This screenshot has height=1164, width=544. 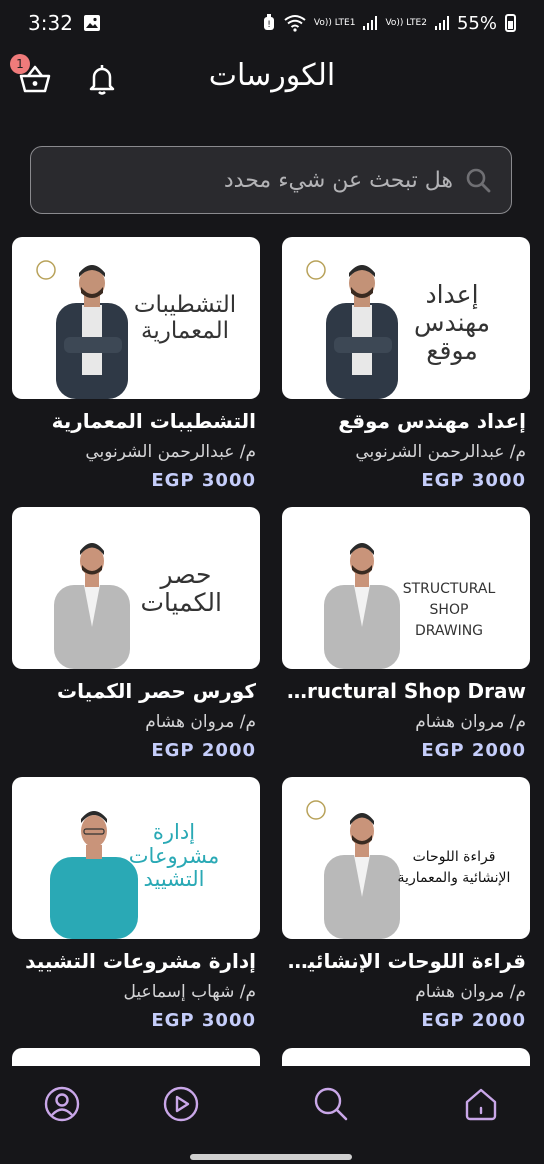 What do you see at coordinates (449, 610) in the screenshot?
I see `thumbnail-caption: STRUCTURAL SHOP DRAWING` at bounding box center [449, 610].